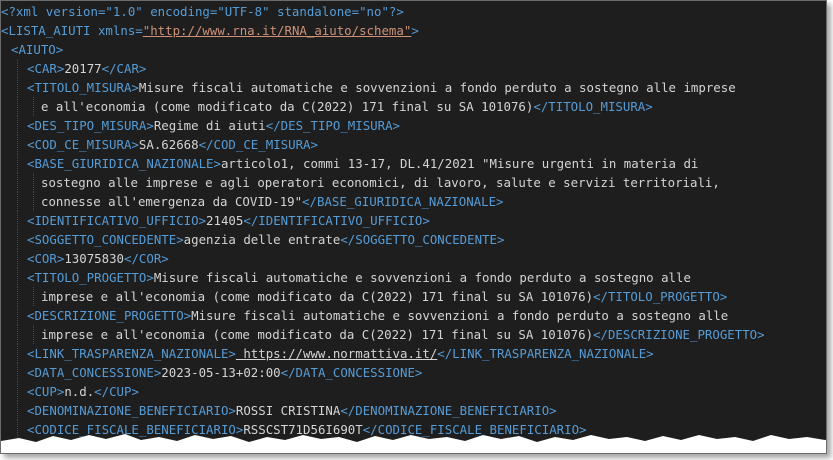 The width and height of the screenshot is (833, 460). What do you see at coordinates (172, 201) in the screenshot?
I see `xml-value: connesse all'emergenza da COVID-19"` at bounding box center [172, 201].